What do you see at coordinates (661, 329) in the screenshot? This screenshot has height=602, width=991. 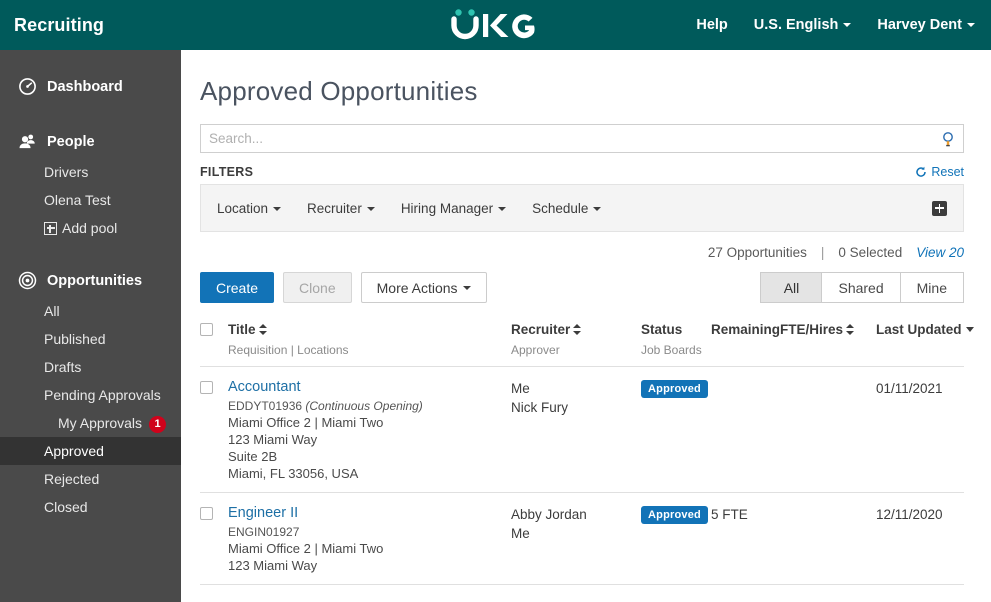 I see `header-status: Status` at bounding box center [661, 329].